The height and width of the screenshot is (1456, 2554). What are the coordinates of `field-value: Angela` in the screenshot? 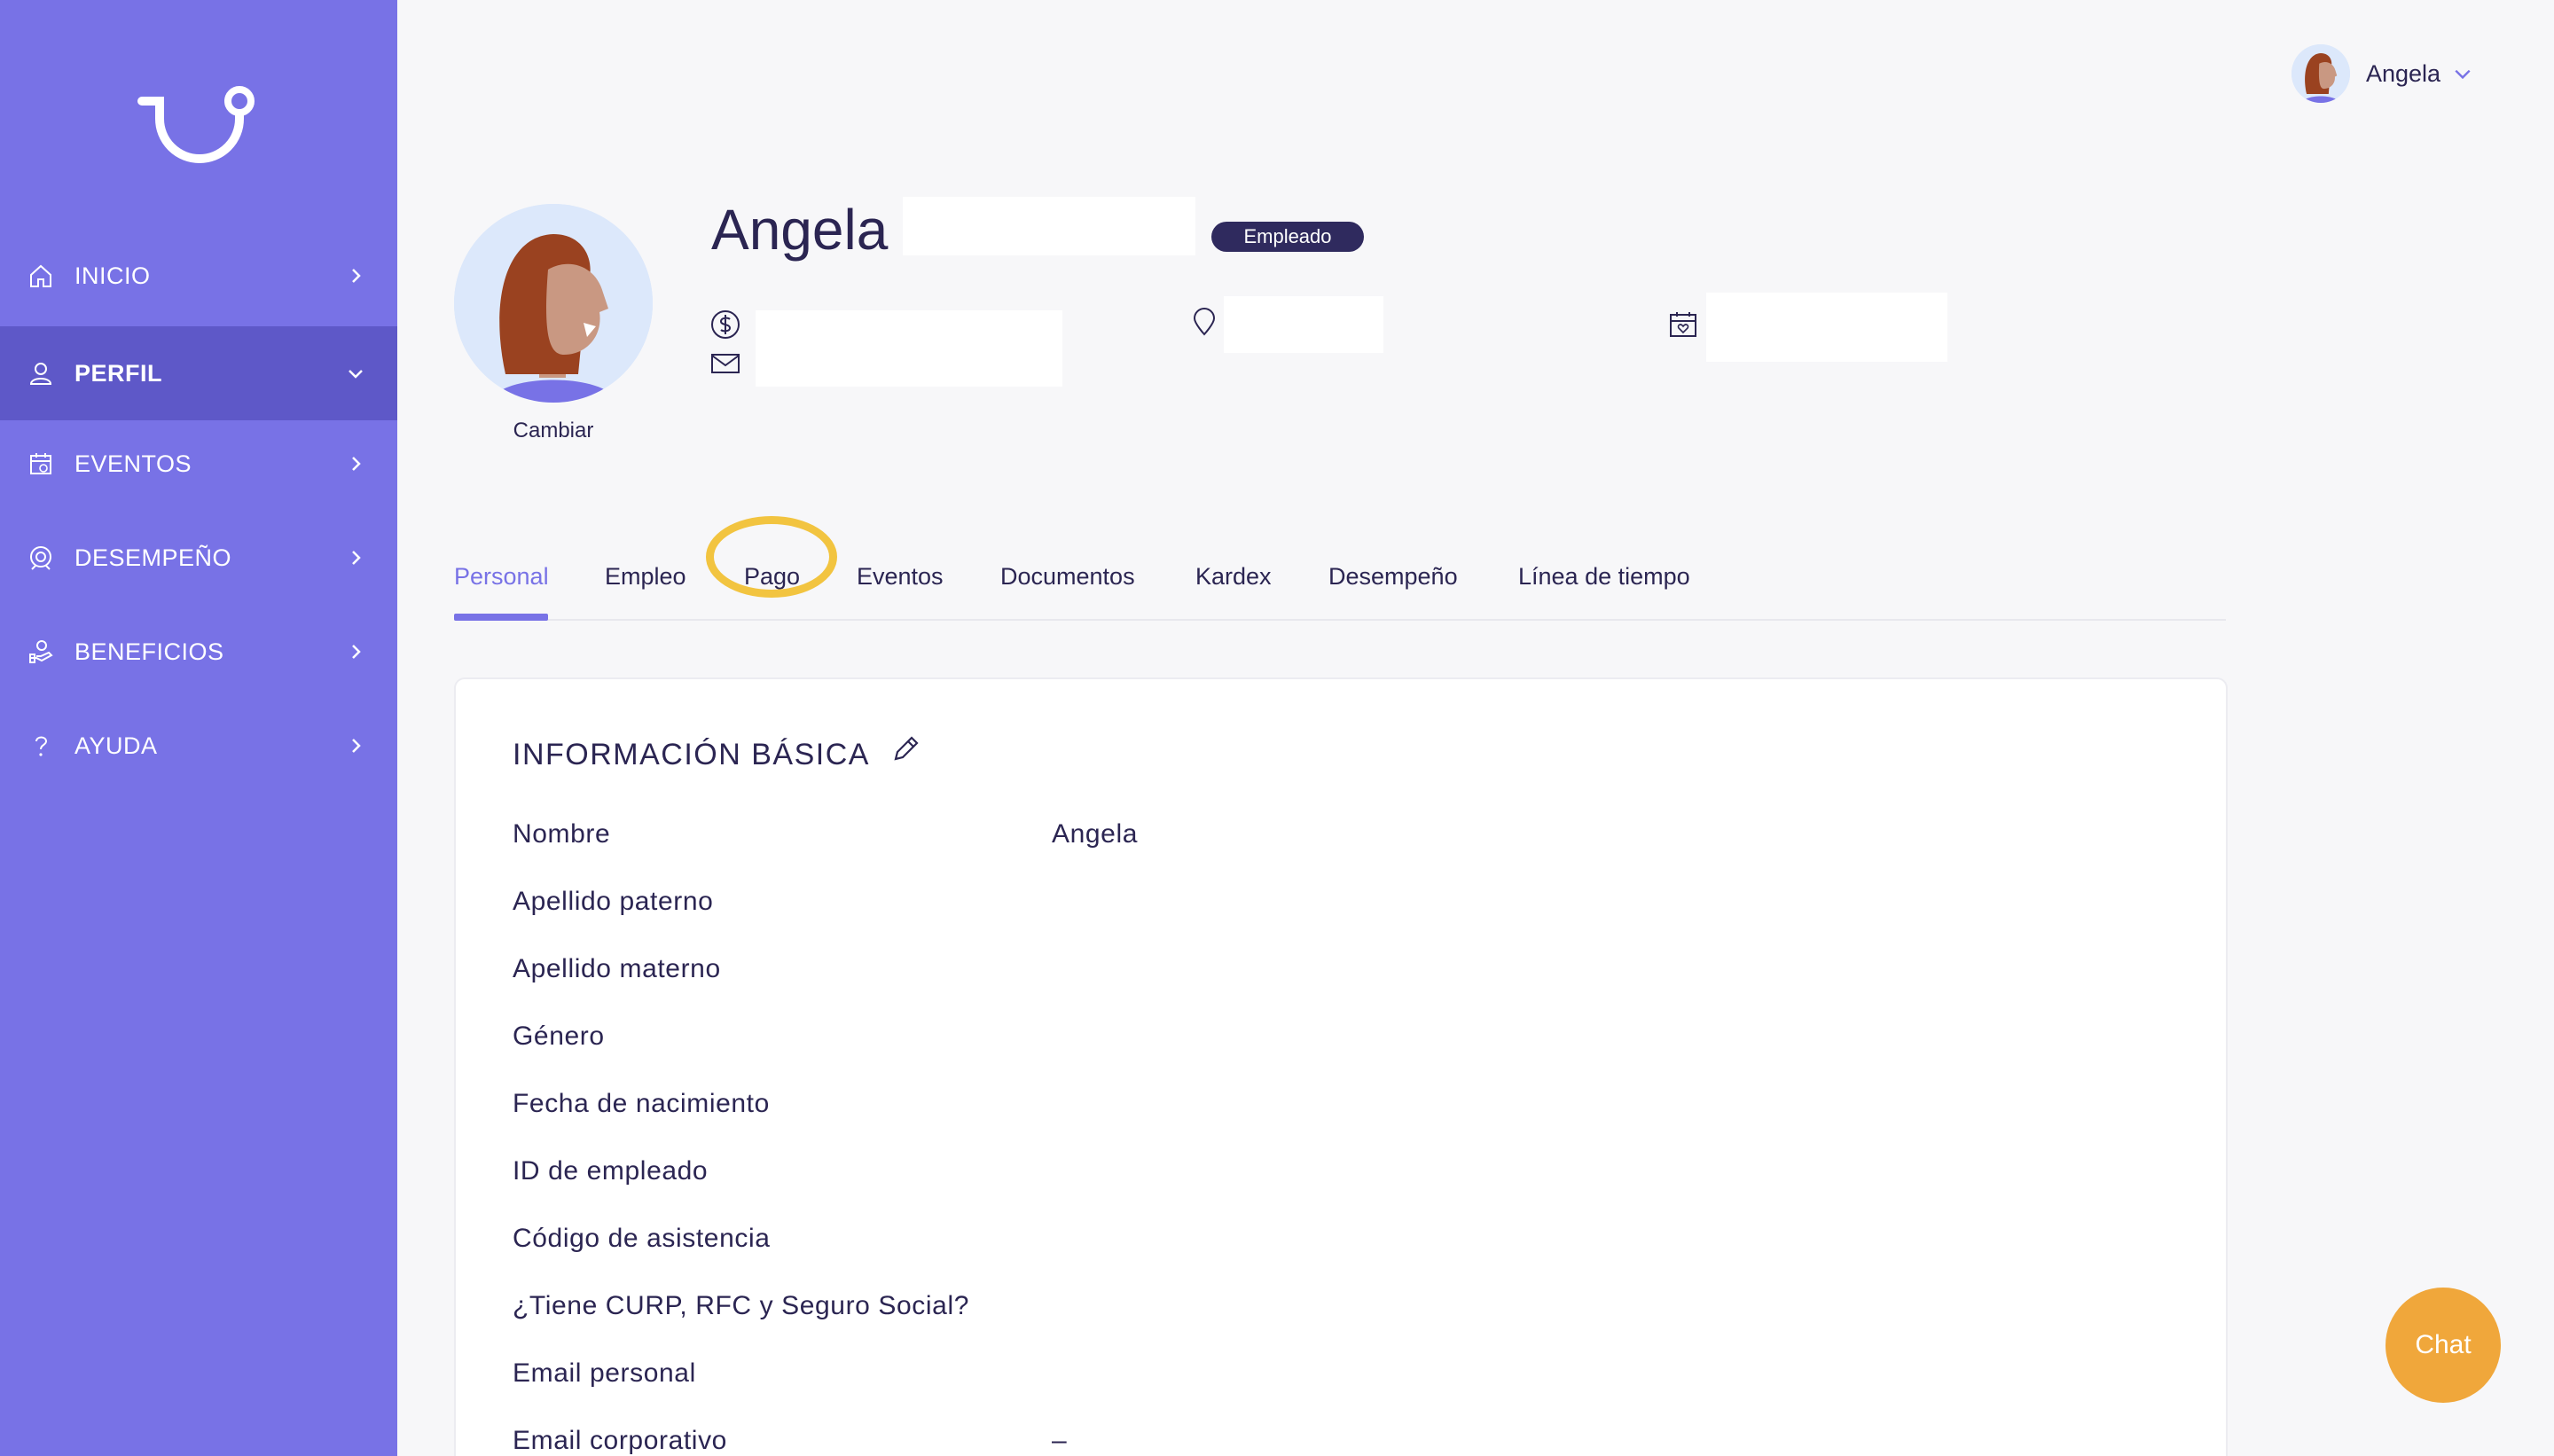 It's located at (1095, 834).